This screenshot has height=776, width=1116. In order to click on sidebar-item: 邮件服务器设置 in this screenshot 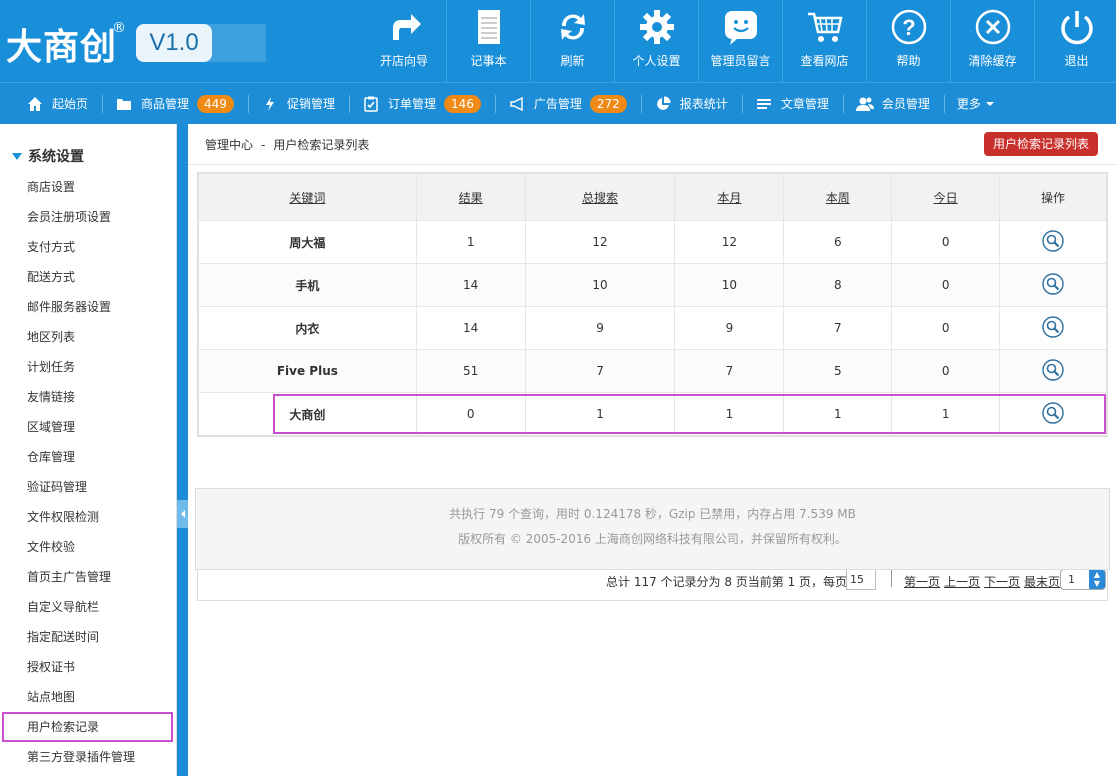, I will do `click(88, 307)`.